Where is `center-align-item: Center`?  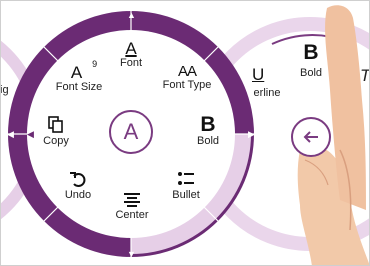 center-align-item: Center is located at coordinates (132, 207).